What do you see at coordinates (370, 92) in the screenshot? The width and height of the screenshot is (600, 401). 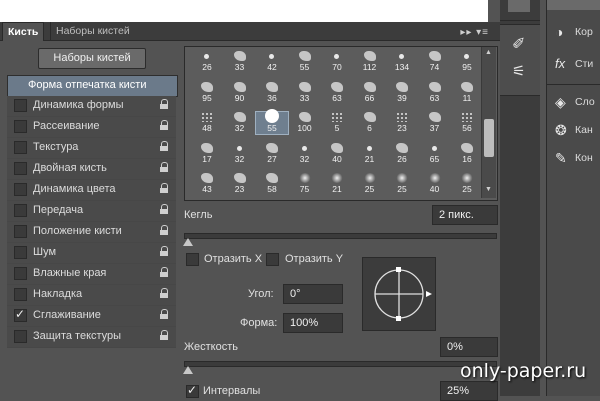 I see `brush-tip-cell: 66` at bounding box center [370, 92].